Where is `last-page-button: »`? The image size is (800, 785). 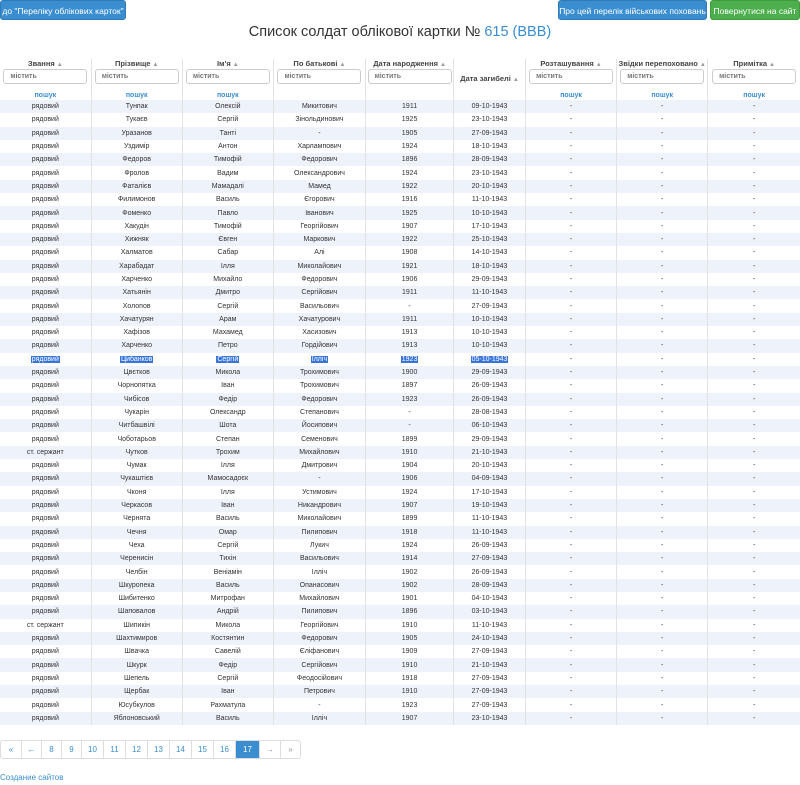 last-page-button: » is located at coordinates (290, 749).